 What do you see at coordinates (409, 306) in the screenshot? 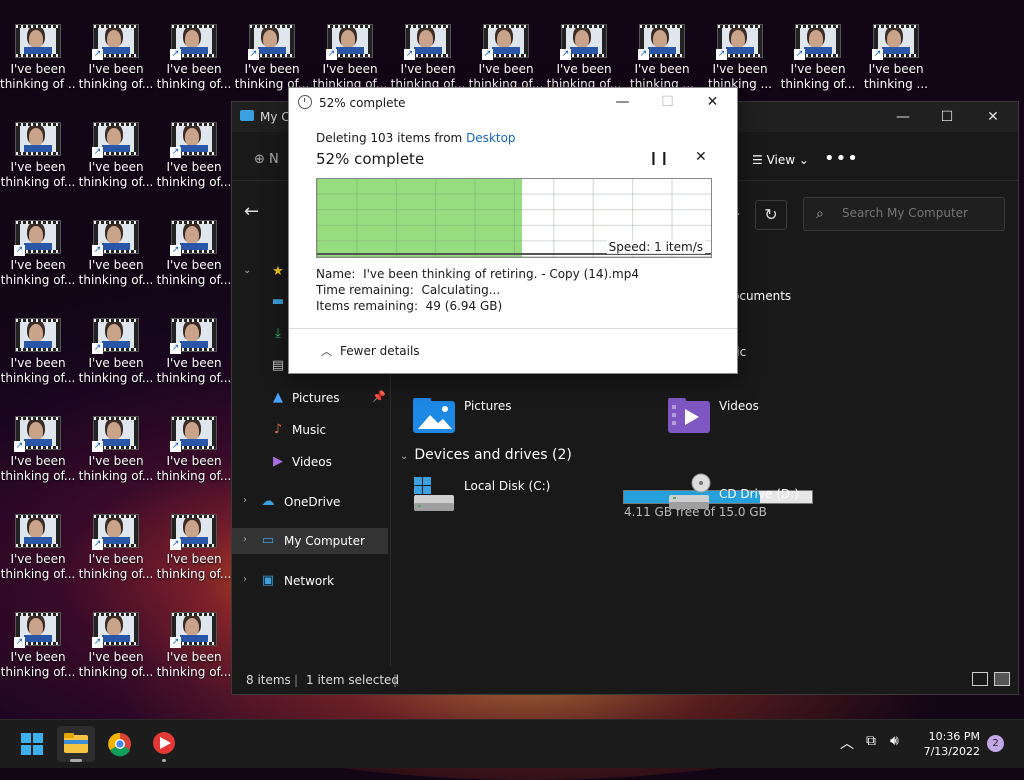
I see `items-row: Items remaining: 49 (6.94 GB)` at bounding box center [409, 306].